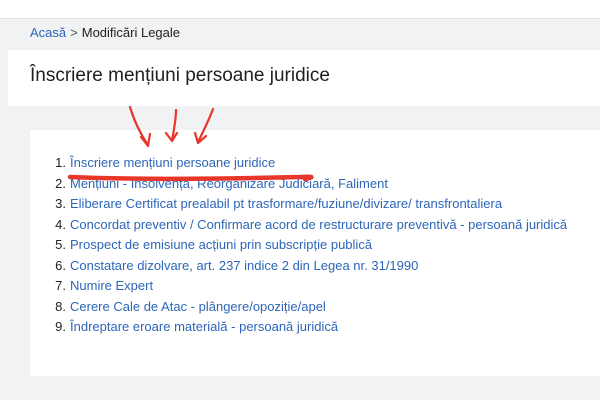 Image resolution: width=600 pixels, height=400 pixels. I want to click on item-number: 6., so click(60, 265).